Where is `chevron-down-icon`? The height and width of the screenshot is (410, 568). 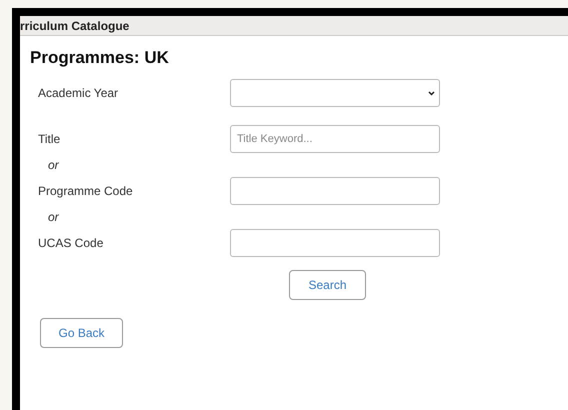 chevron-down-icon is located at coordinates (431, 93).